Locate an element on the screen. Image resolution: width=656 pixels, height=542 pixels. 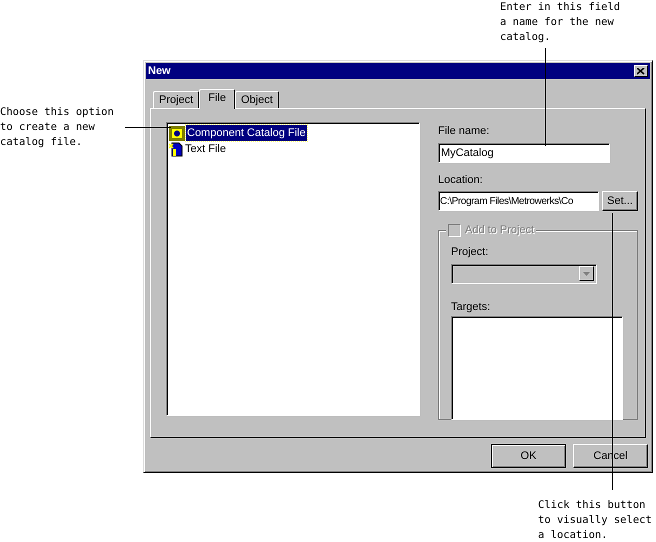
list-item: Component Catalog File is located at coordinates (246, 133).